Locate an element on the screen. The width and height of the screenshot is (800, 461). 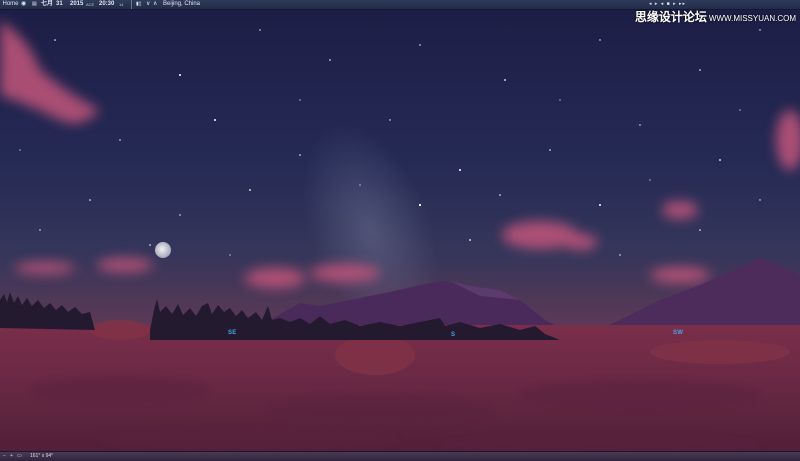
day-field: 31 is located at coordinates (59, 4).